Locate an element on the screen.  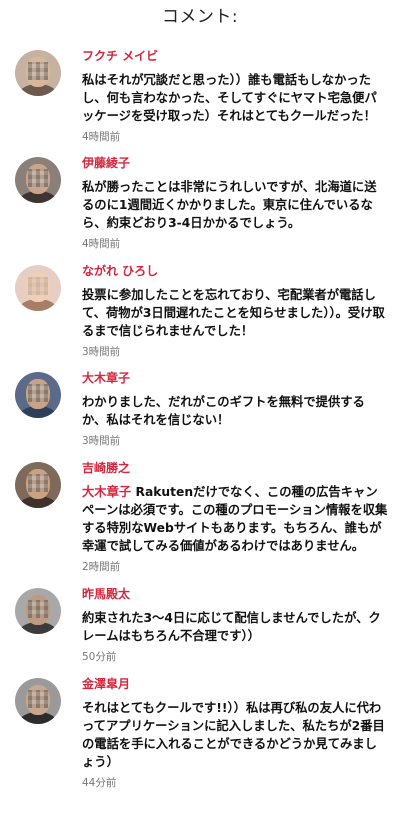
comment-author: ながれ ひろし is located at coordinates (235, 271).